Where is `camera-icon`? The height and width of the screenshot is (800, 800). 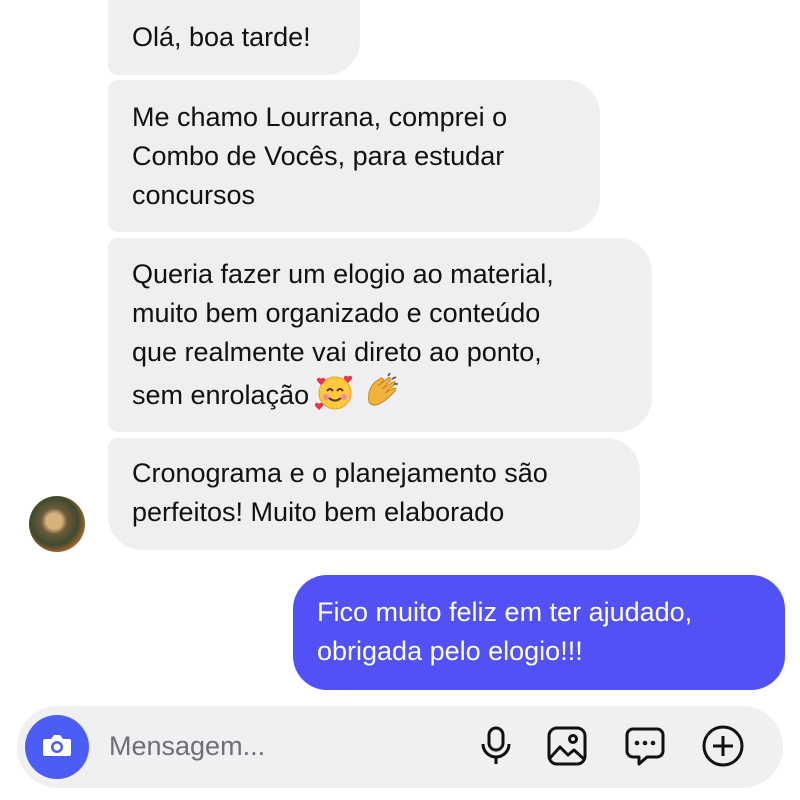
camera-icon is located at coordinates (57, 747).